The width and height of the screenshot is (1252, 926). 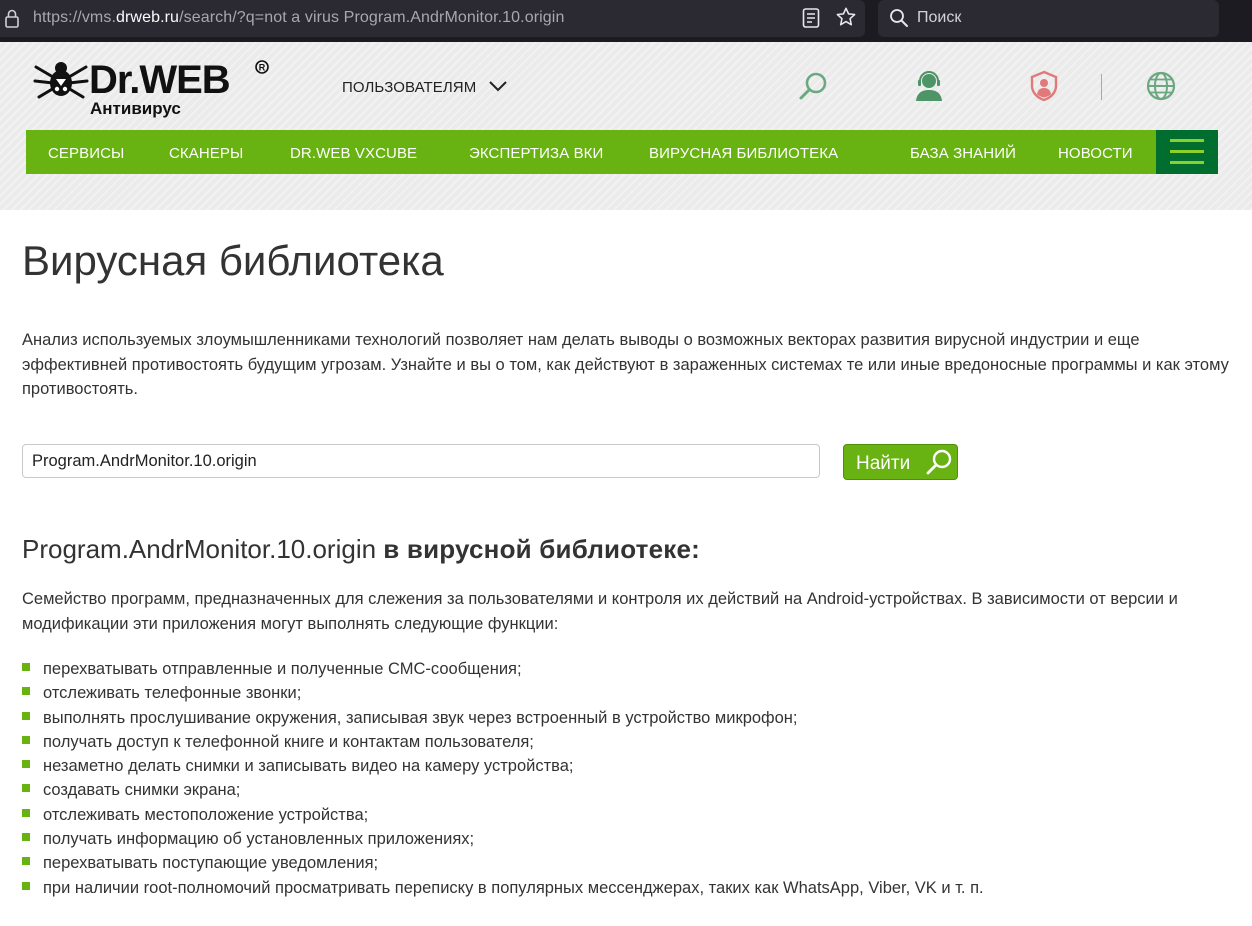 I want to click on nav-item-expertise: ЭКСПЕРТИЗА ВКИ, so click(x=536, y=152).